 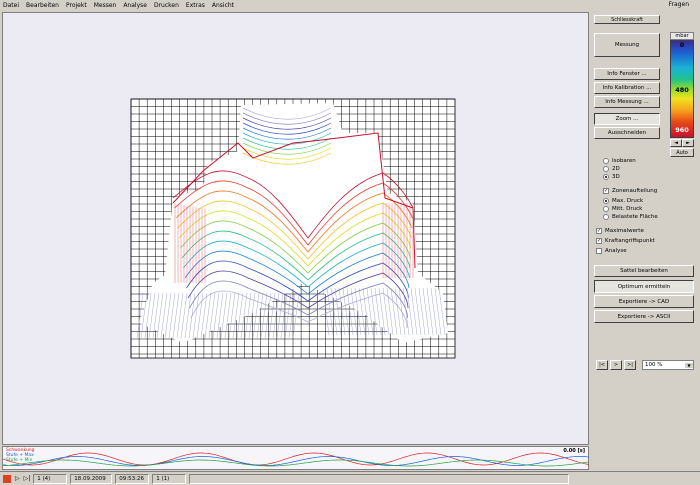 I want to click on next-frame-button: >, so click(x=616, y=365).